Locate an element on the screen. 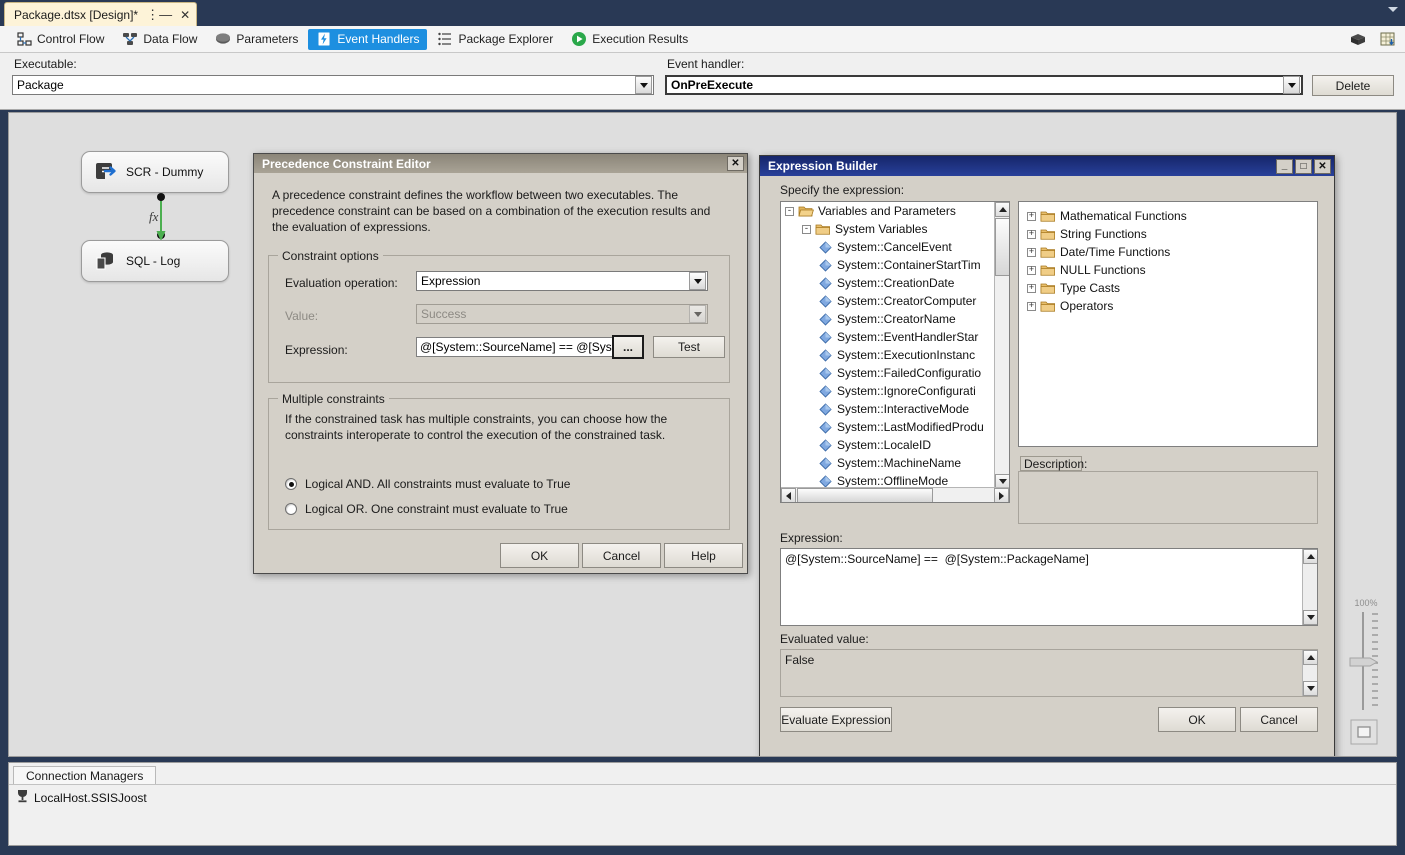 The height and width of the screenshot is (855, 1405). hscroll-thumb is located at coordinates (865, 495).